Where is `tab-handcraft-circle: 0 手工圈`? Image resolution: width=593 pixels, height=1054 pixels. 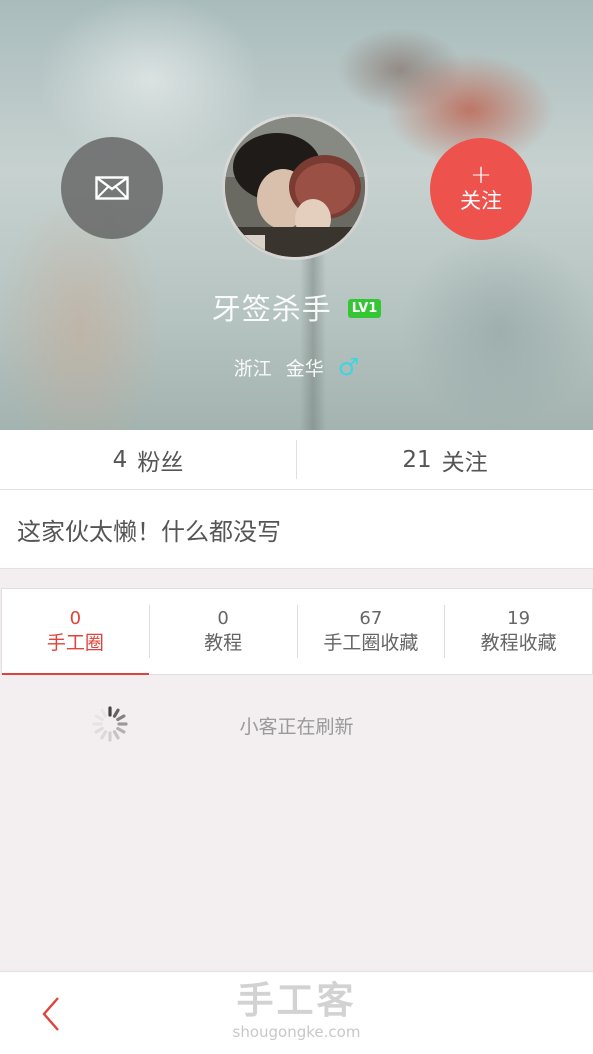
tab-handcraft-circle: 0 手工圈 is located at coordinates (75, 632).